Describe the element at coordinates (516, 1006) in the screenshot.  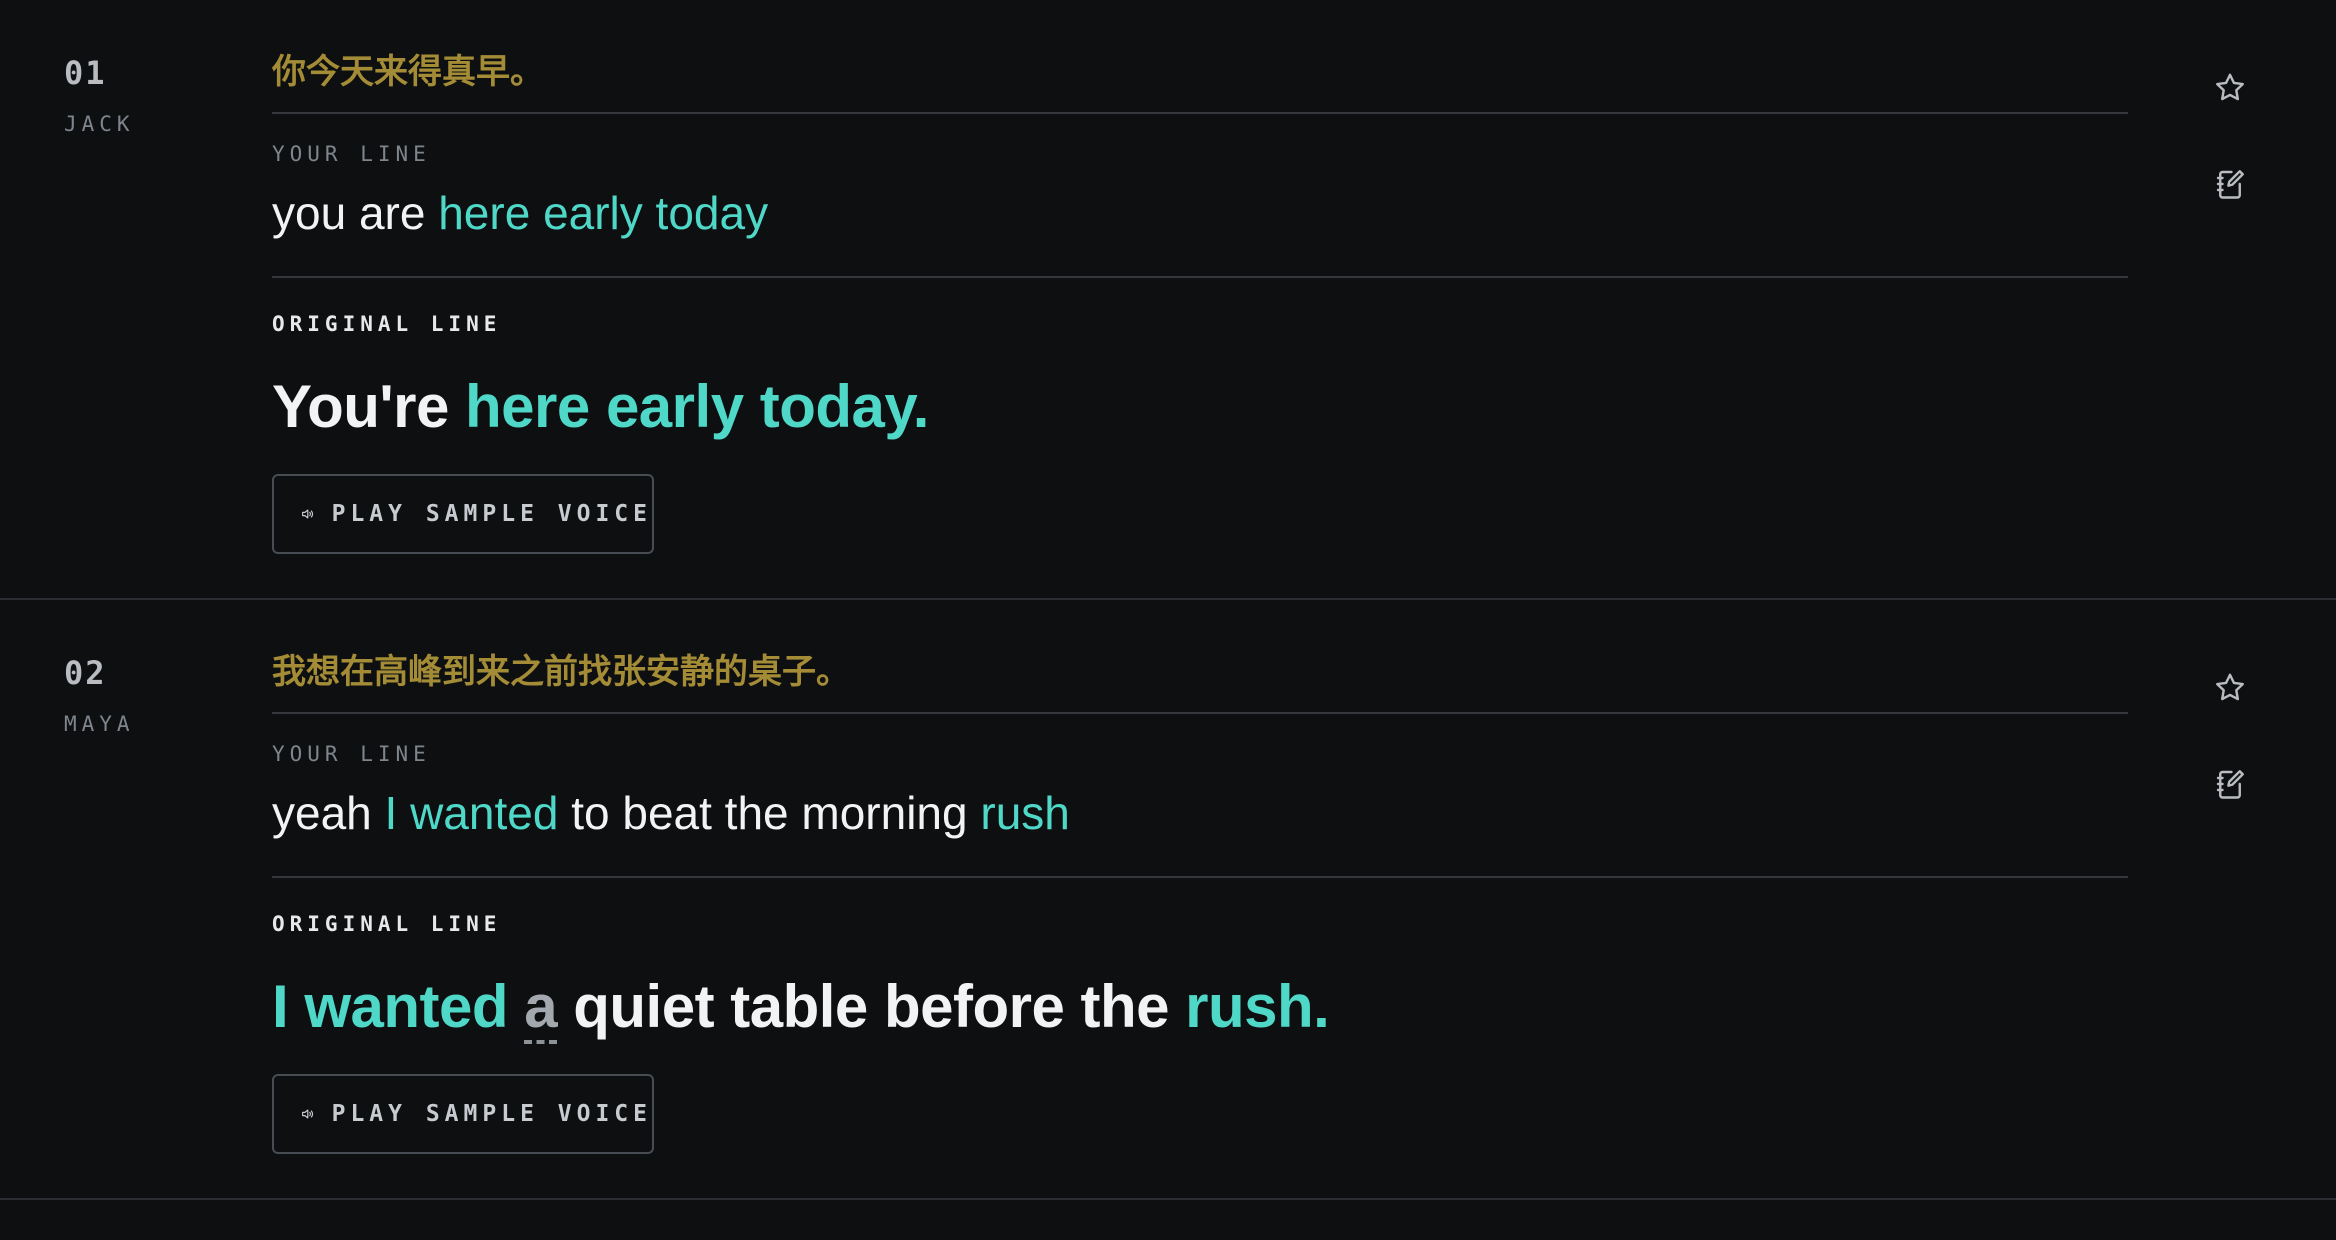
I see `original-line-segment` at that location.